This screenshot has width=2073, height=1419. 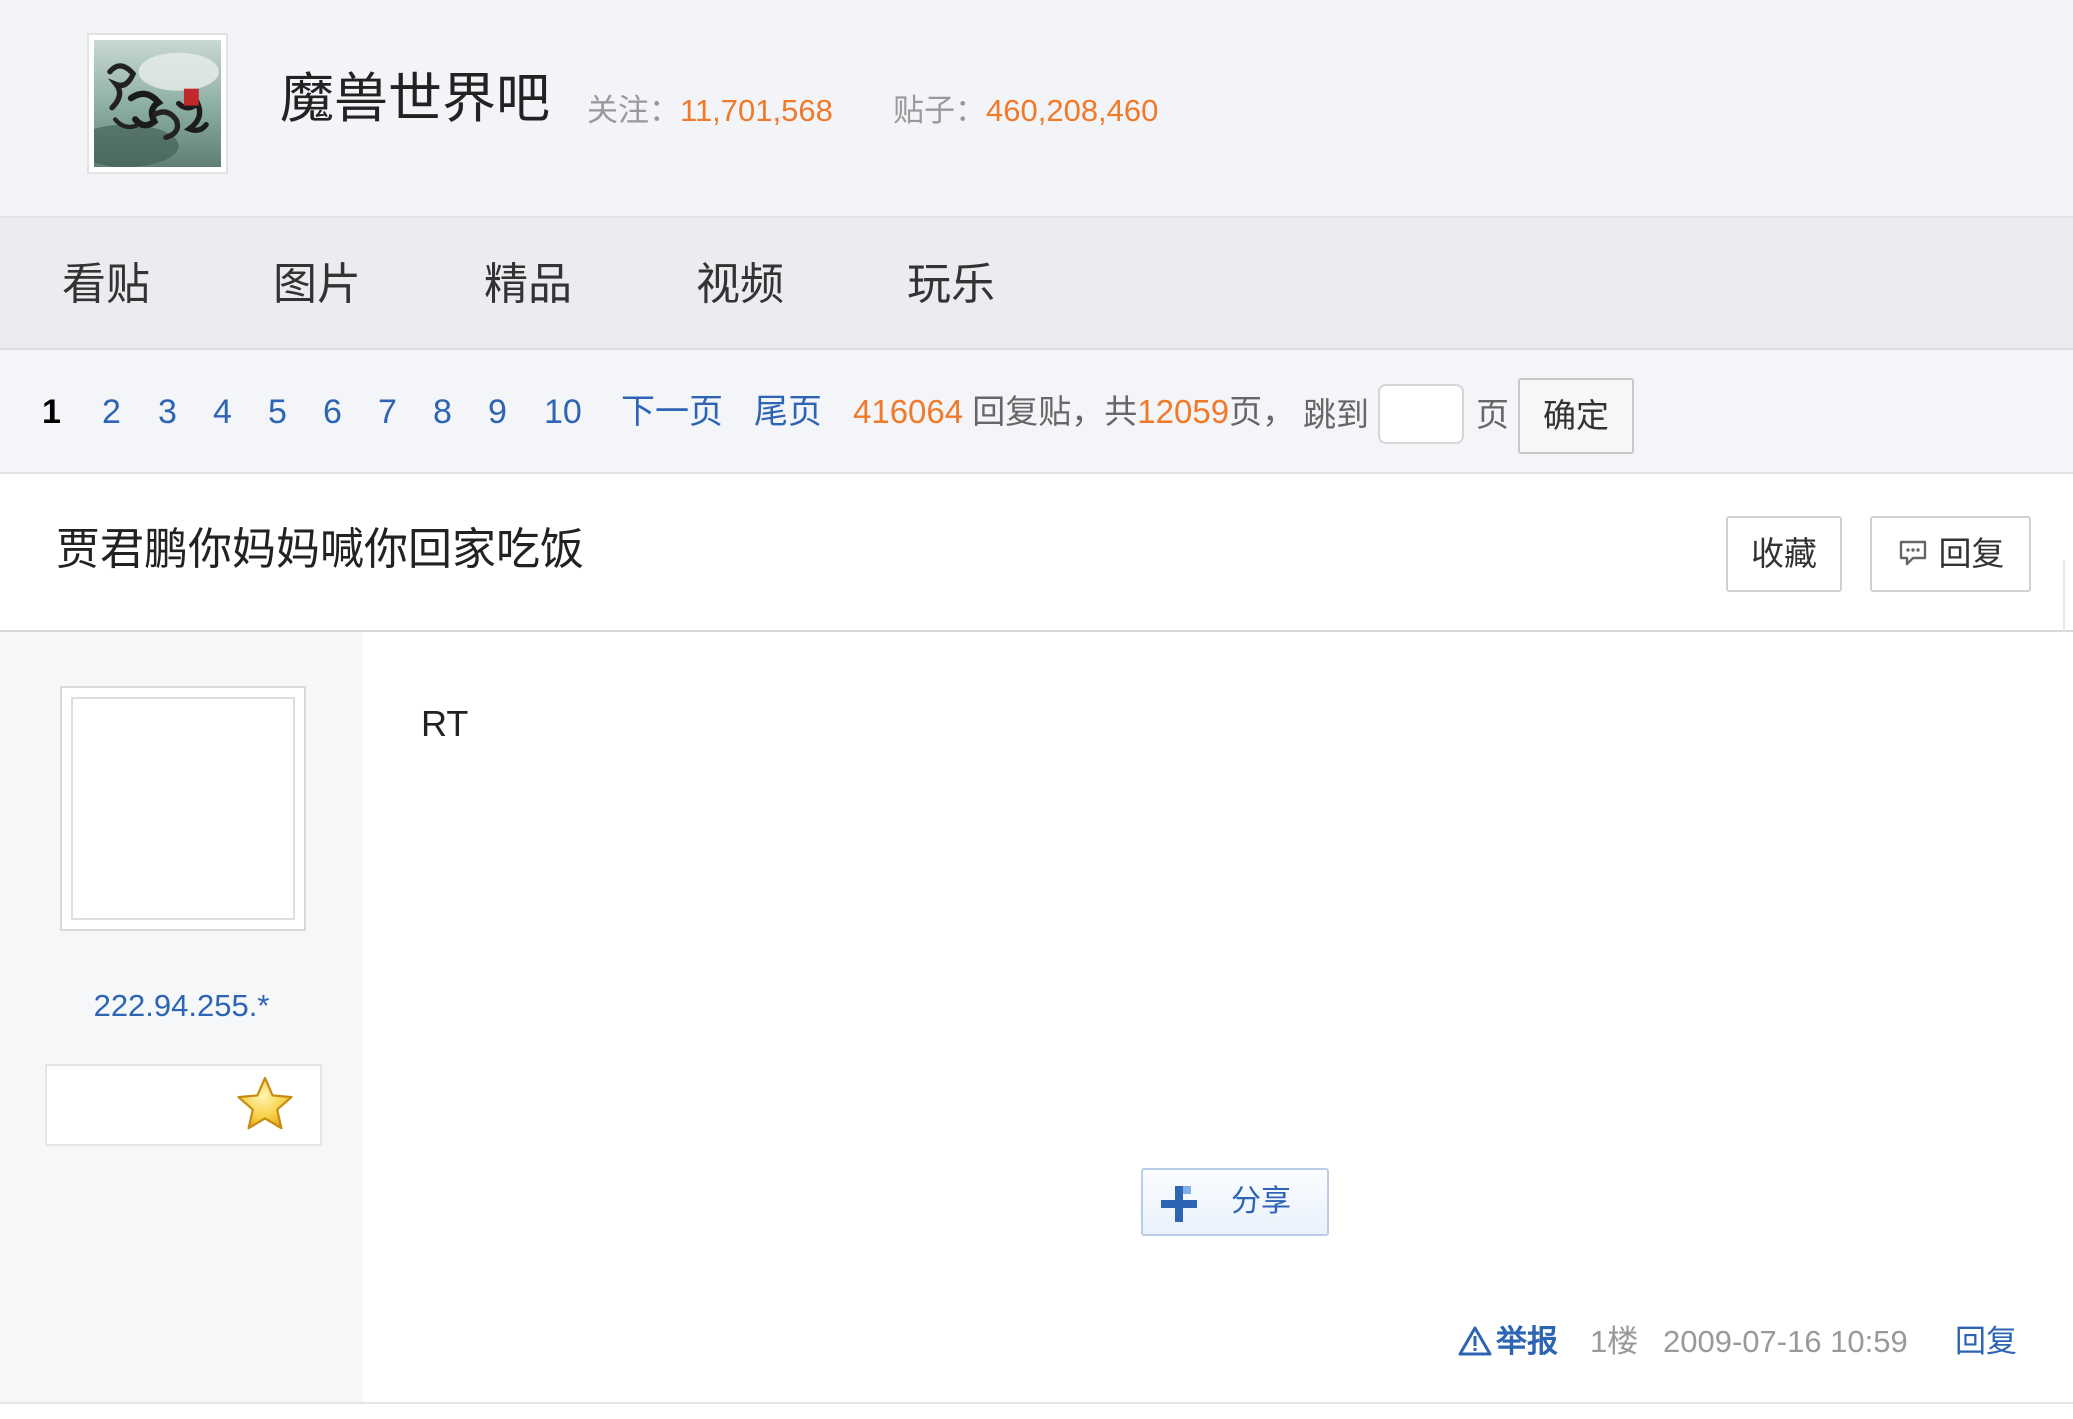 I want to click on jump-label: 跳到, so click(x=1336, y=414).